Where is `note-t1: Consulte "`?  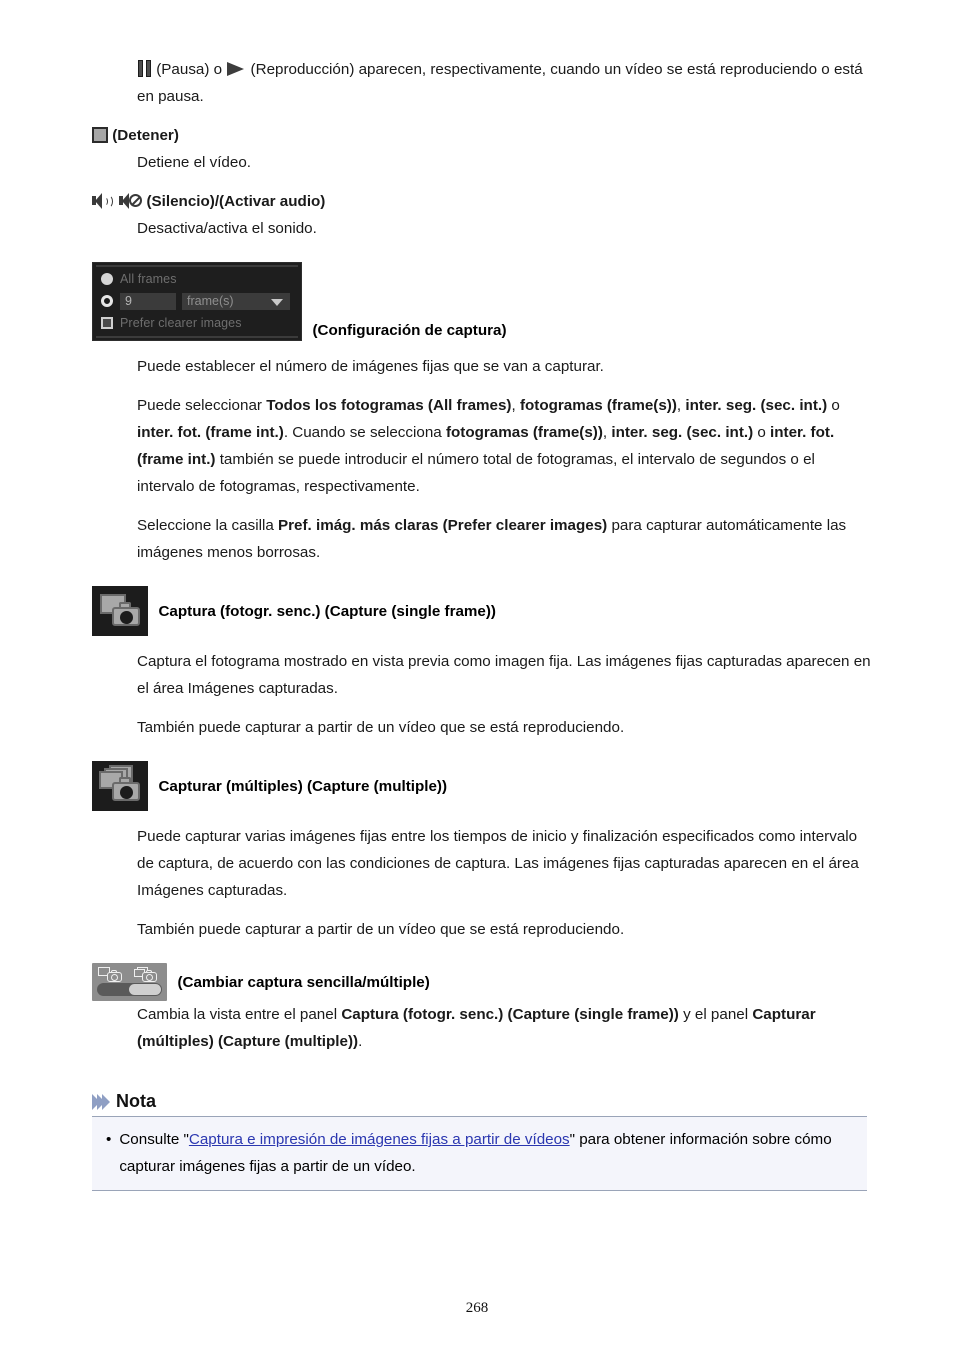
note-t1: Consulte " is located at coordinates (154, 1139).